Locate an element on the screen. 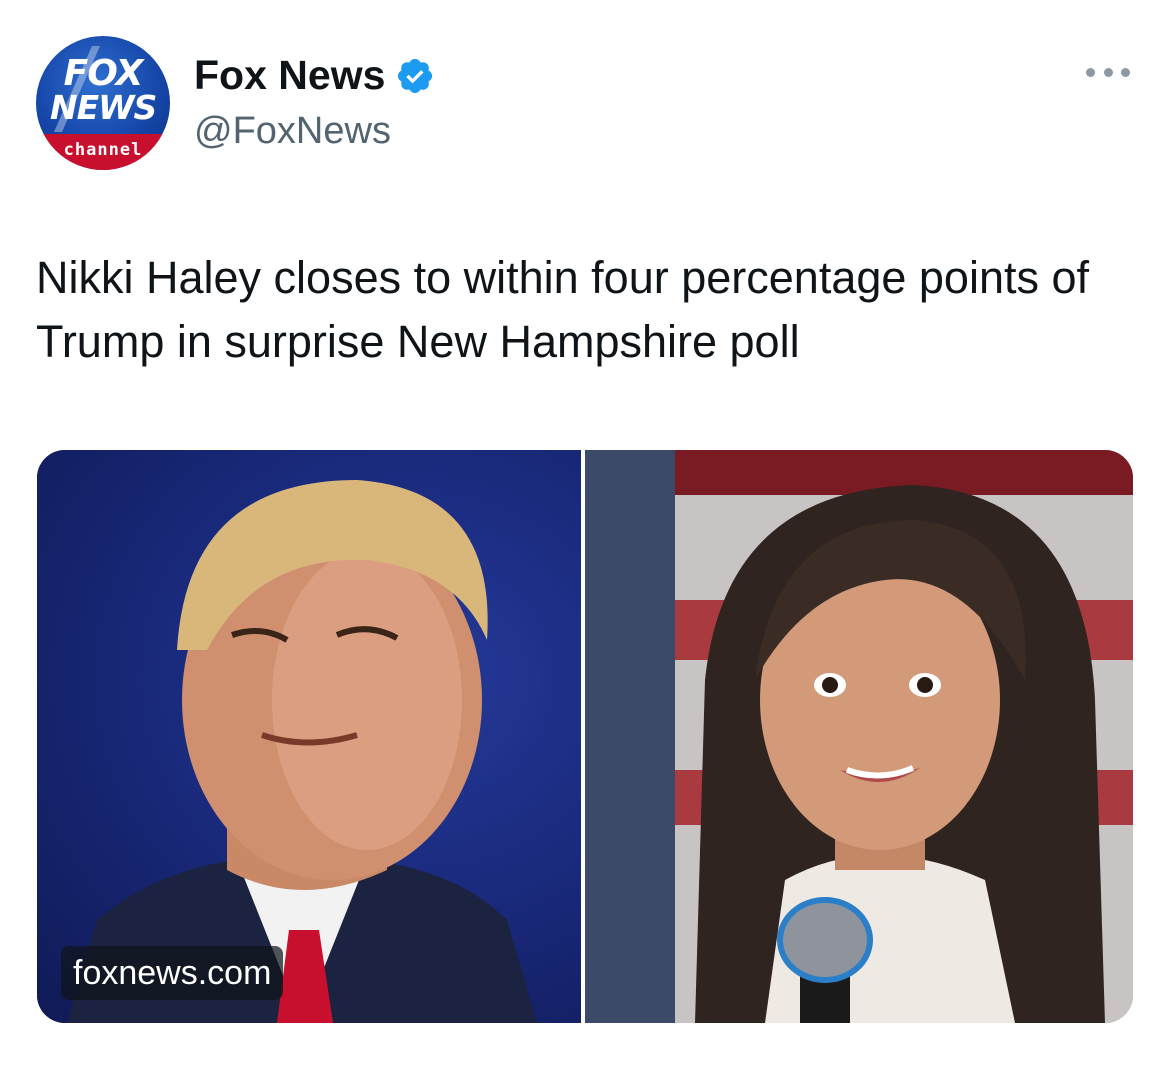 The height and width of the screenshot is (1077, 1170). logo-channel-band: channel is located at coordinates (103, 152).